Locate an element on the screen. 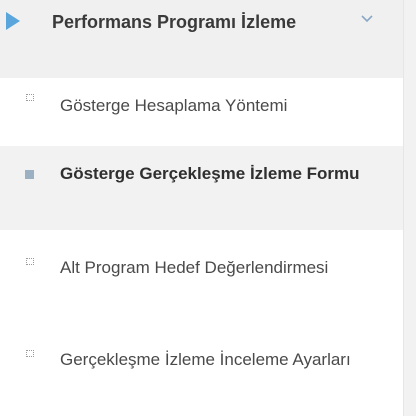 The height and width of the screenshot is (416, 416). scrollbar is located at coordinates (409, 208).